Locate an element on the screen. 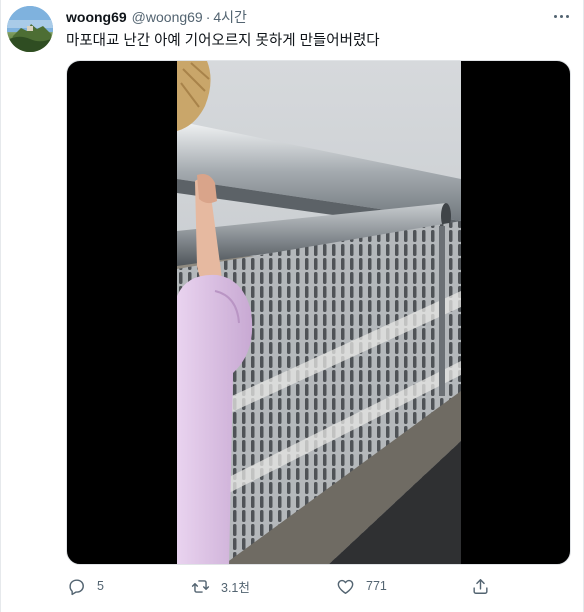 The width and height of the screenshot is (584, 612). share-button is located at coordinates (480, 586).